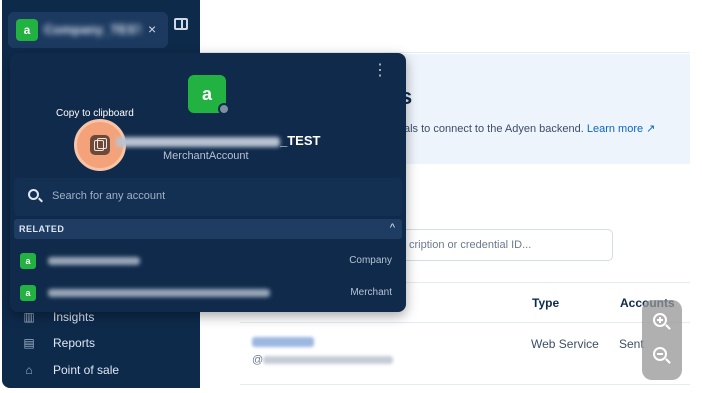 This screenshot has width=702, height=393. What do you see at coordinates (29, 370) in the screenshot?
I see `store-icon: ⌂` at bounding box center [29, 370].